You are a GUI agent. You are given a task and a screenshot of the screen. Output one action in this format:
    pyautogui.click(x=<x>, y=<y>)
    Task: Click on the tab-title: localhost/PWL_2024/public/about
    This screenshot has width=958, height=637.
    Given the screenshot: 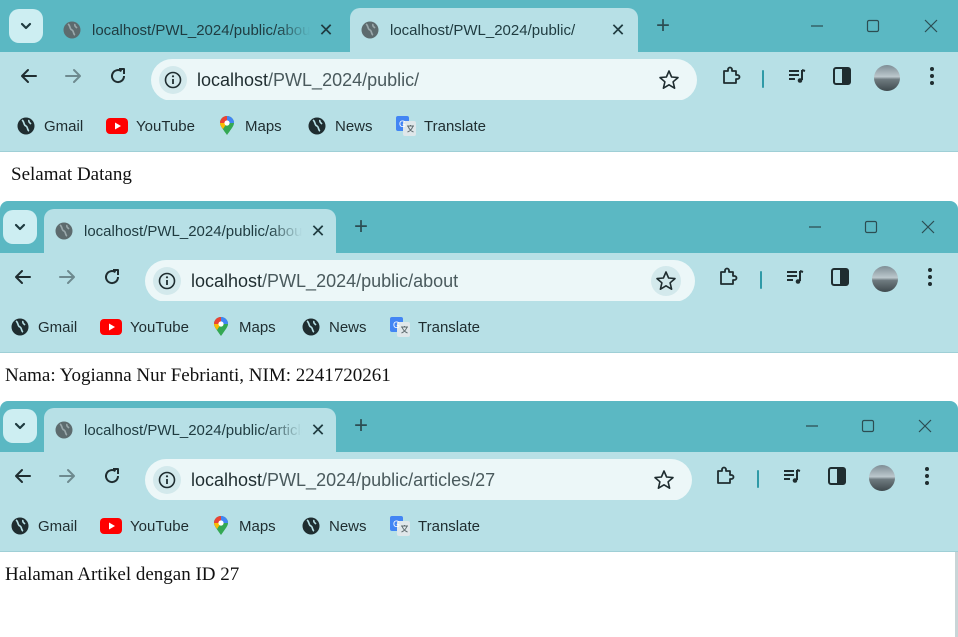 What is the action you would take?
    pyautogui.click(x=193, y=231)
    